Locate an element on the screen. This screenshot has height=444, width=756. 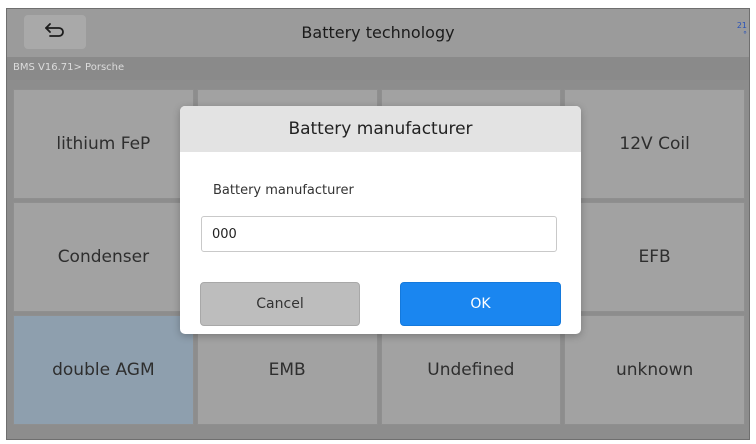
status-indicator: 21 ° is located at coordinates (740, 30).